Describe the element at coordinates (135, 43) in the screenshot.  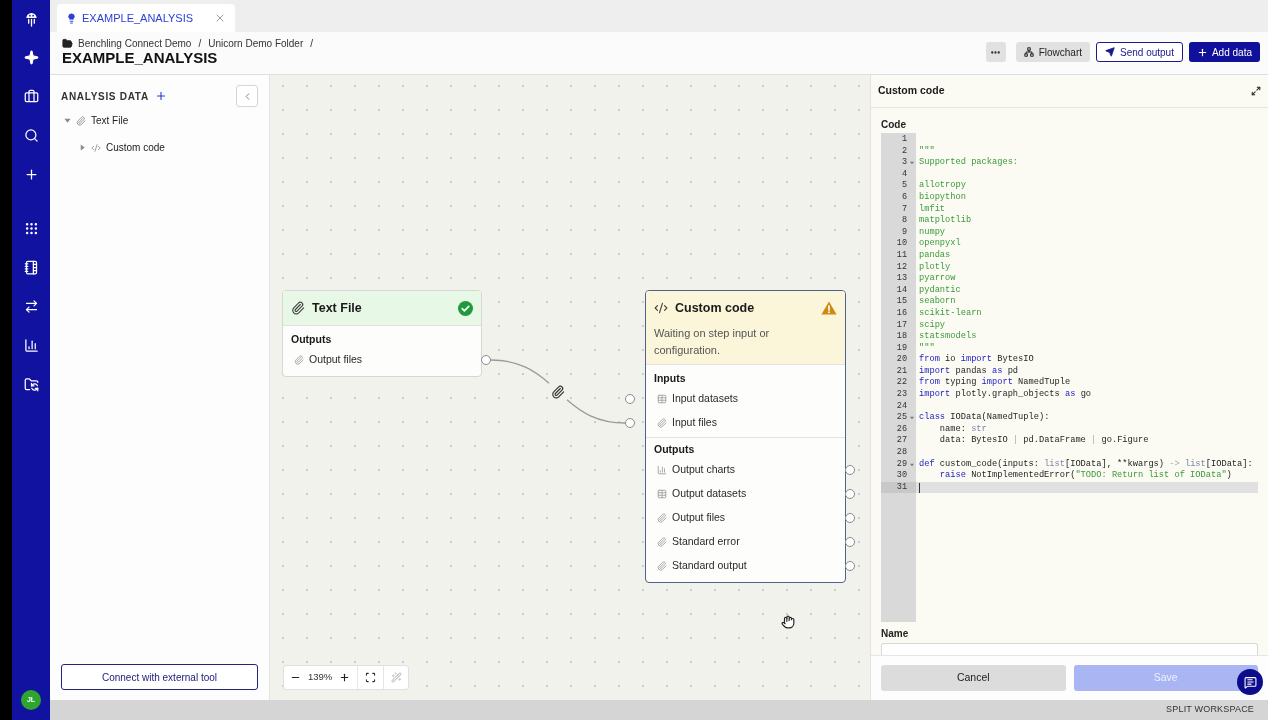
I see `breadcrumb-link: Benchling Connect Demo` at that location.